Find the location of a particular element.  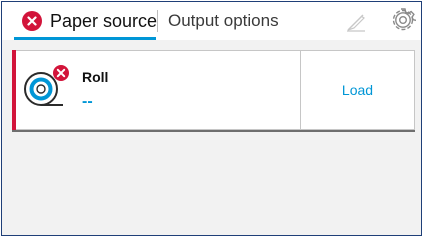

tab-paper-source: Paper source is located at coordinates (89, 21).